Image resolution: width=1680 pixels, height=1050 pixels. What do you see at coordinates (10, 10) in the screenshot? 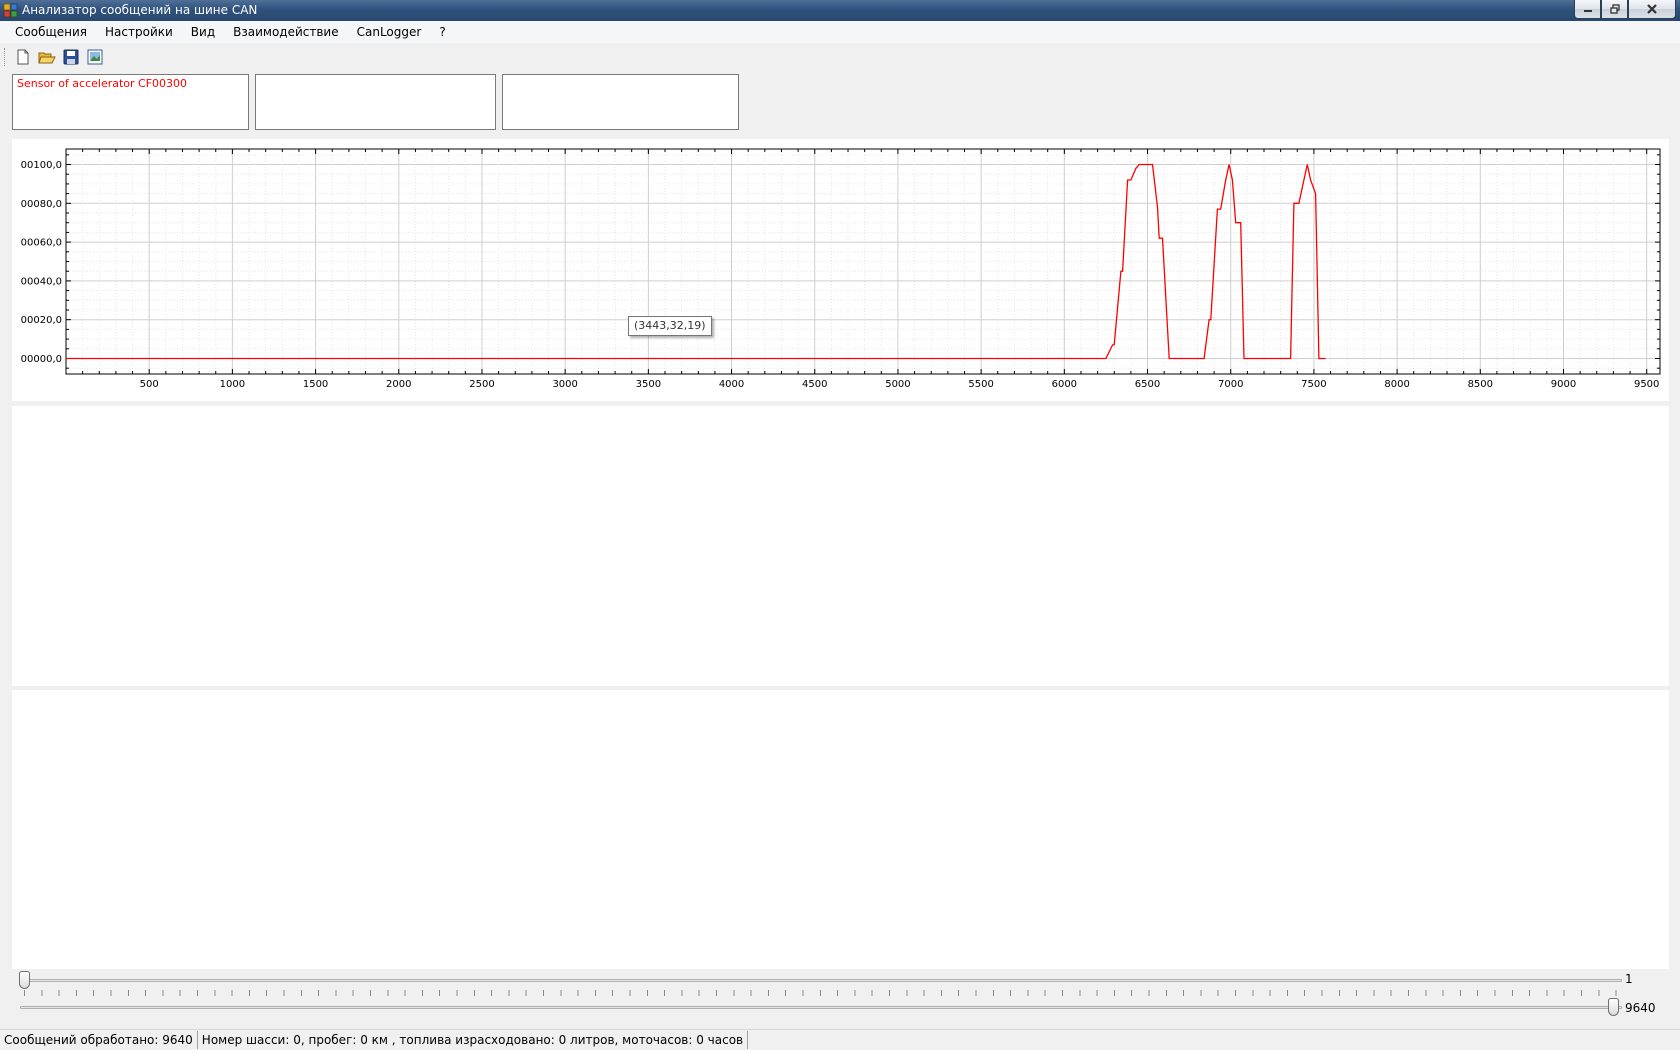
I see `app-icon` at bounding box center [10, 10].